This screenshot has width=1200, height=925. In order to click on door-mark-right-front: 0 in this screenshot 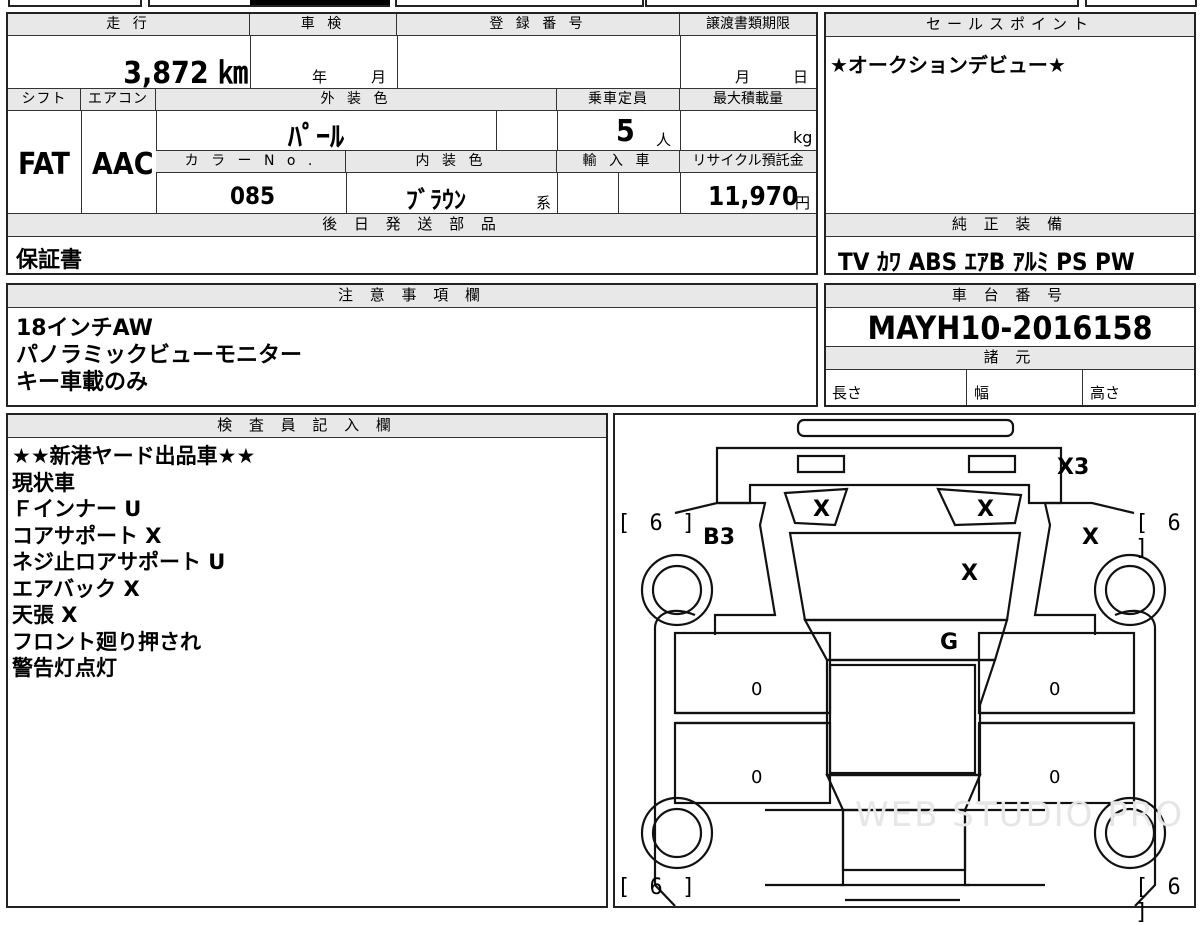, I will do `click(1055, 689)`.